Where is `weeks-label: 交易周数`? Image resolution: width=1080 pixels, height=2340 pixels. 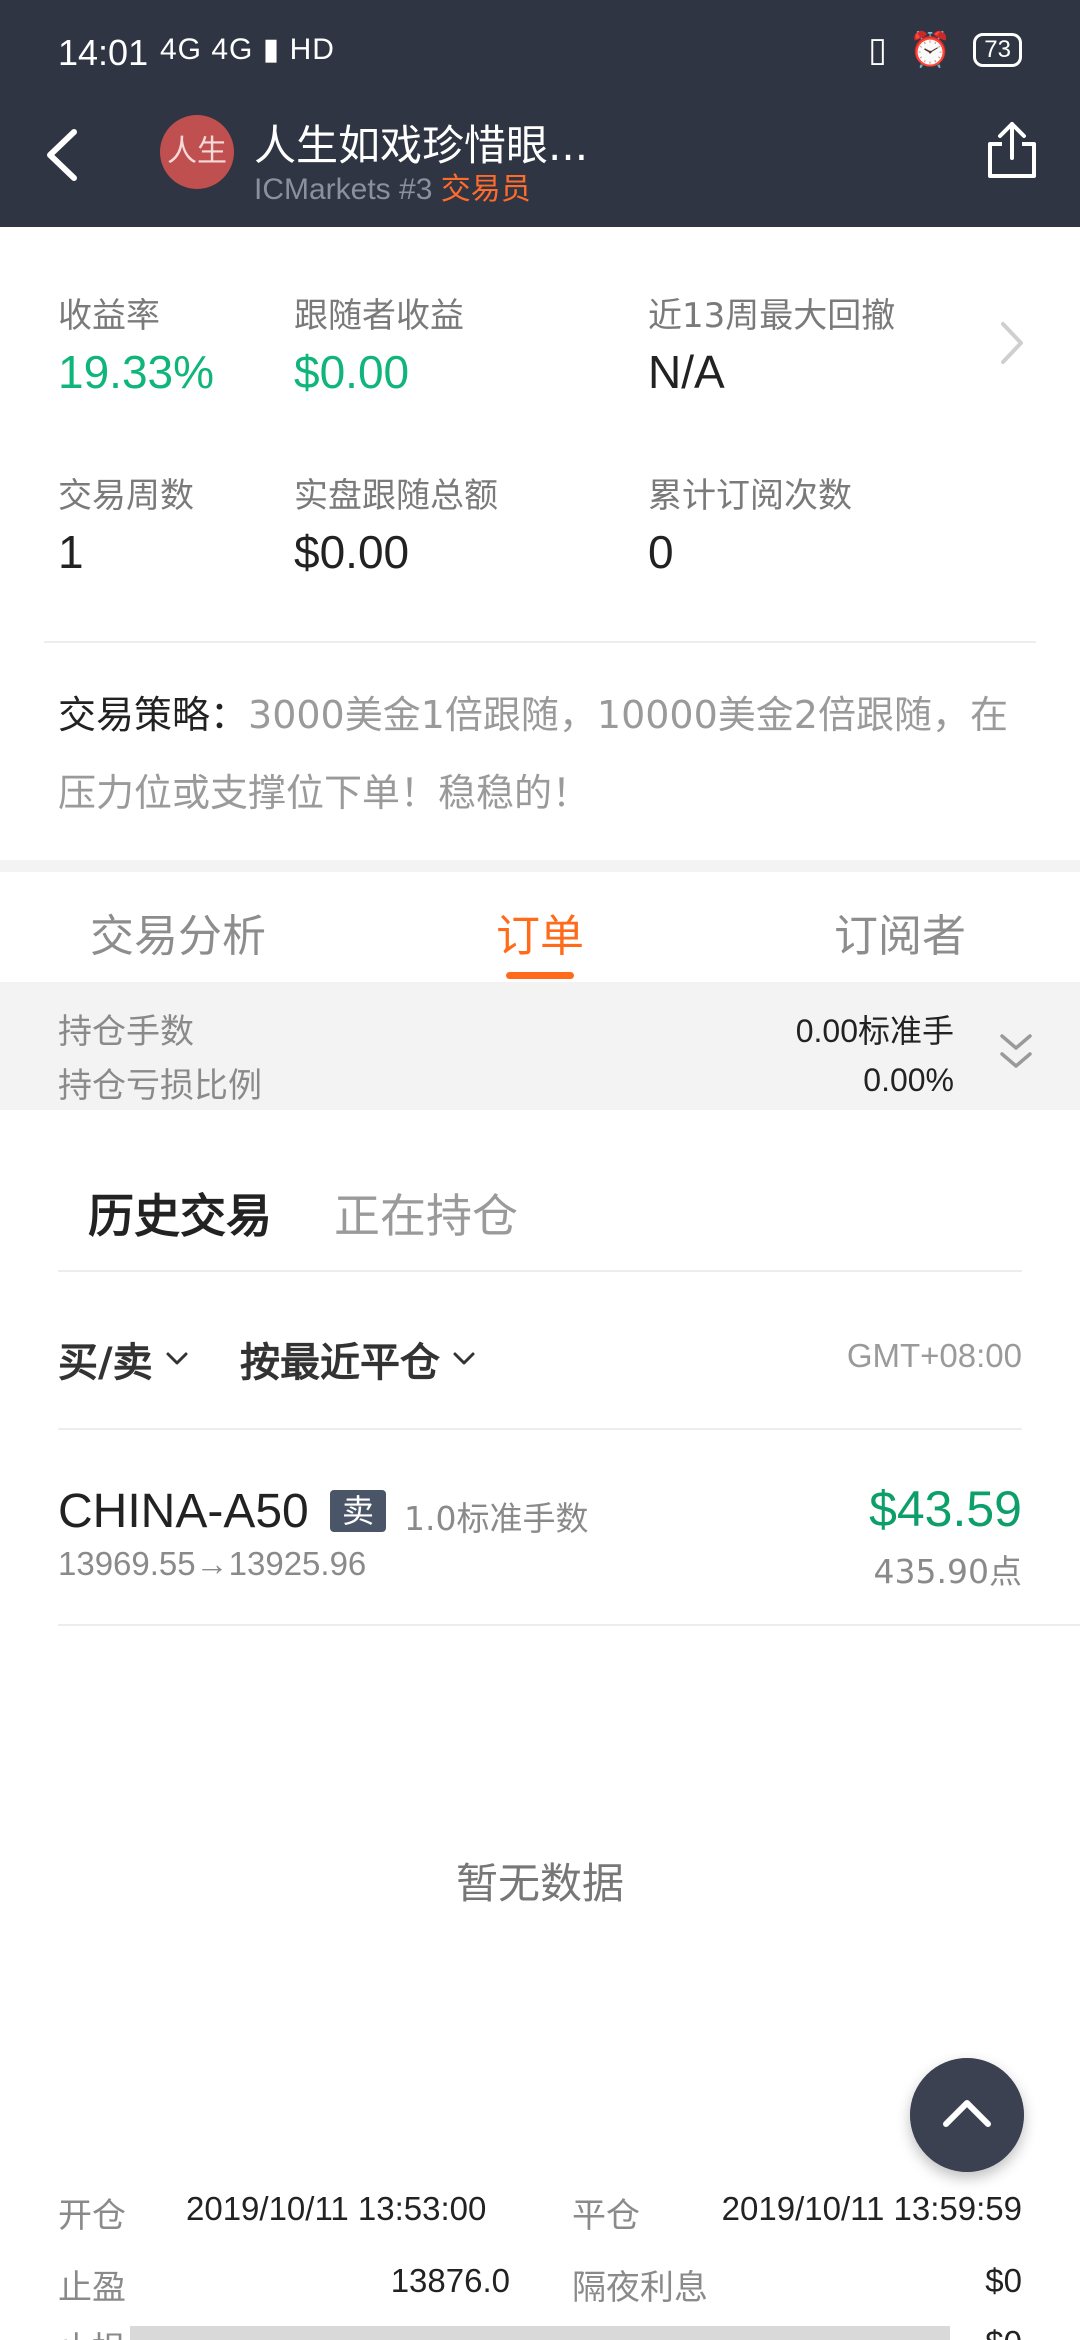
weeks-label: 交易周数 is located at coordinates (126, 496).